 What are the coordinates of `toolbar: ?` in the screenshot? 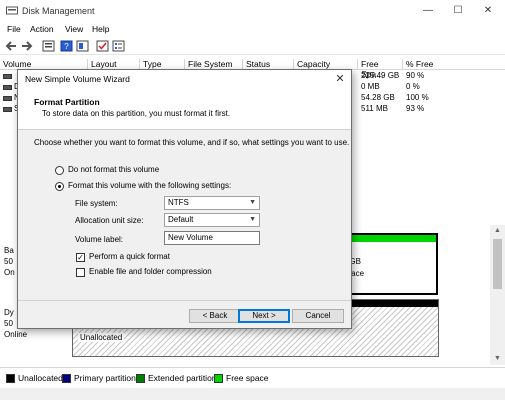 It's located at (252, 46).